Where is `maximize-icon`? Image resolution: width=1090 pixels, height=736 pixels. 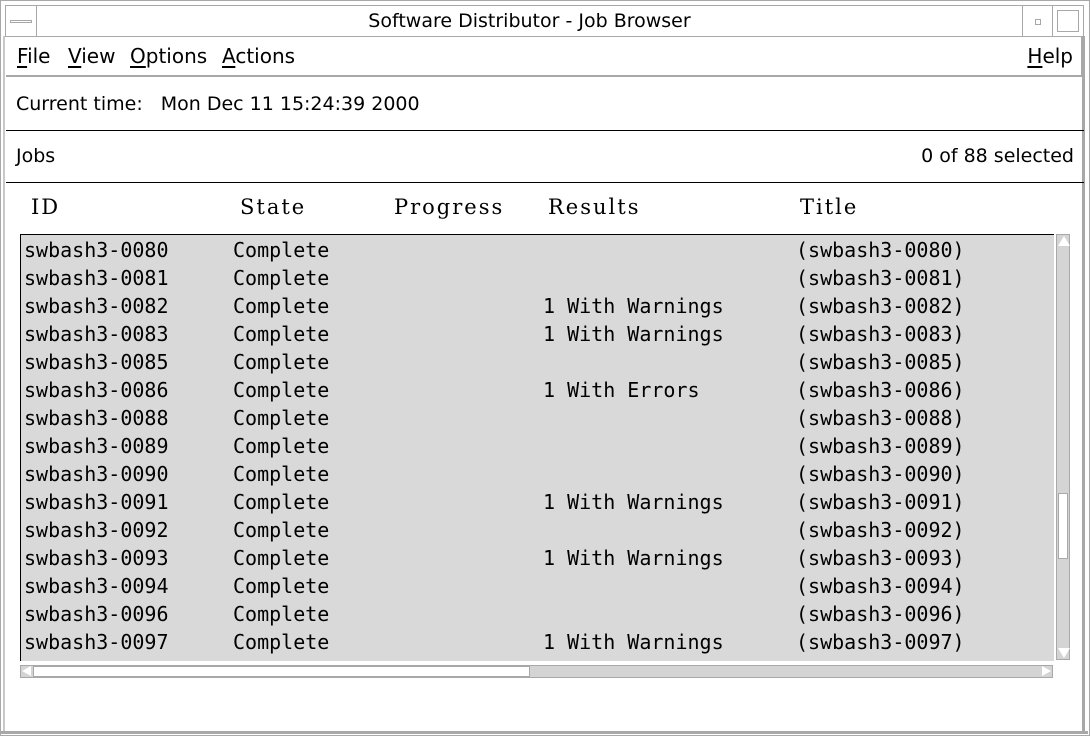
maximize-icon is located at coordinates (1068, 21).